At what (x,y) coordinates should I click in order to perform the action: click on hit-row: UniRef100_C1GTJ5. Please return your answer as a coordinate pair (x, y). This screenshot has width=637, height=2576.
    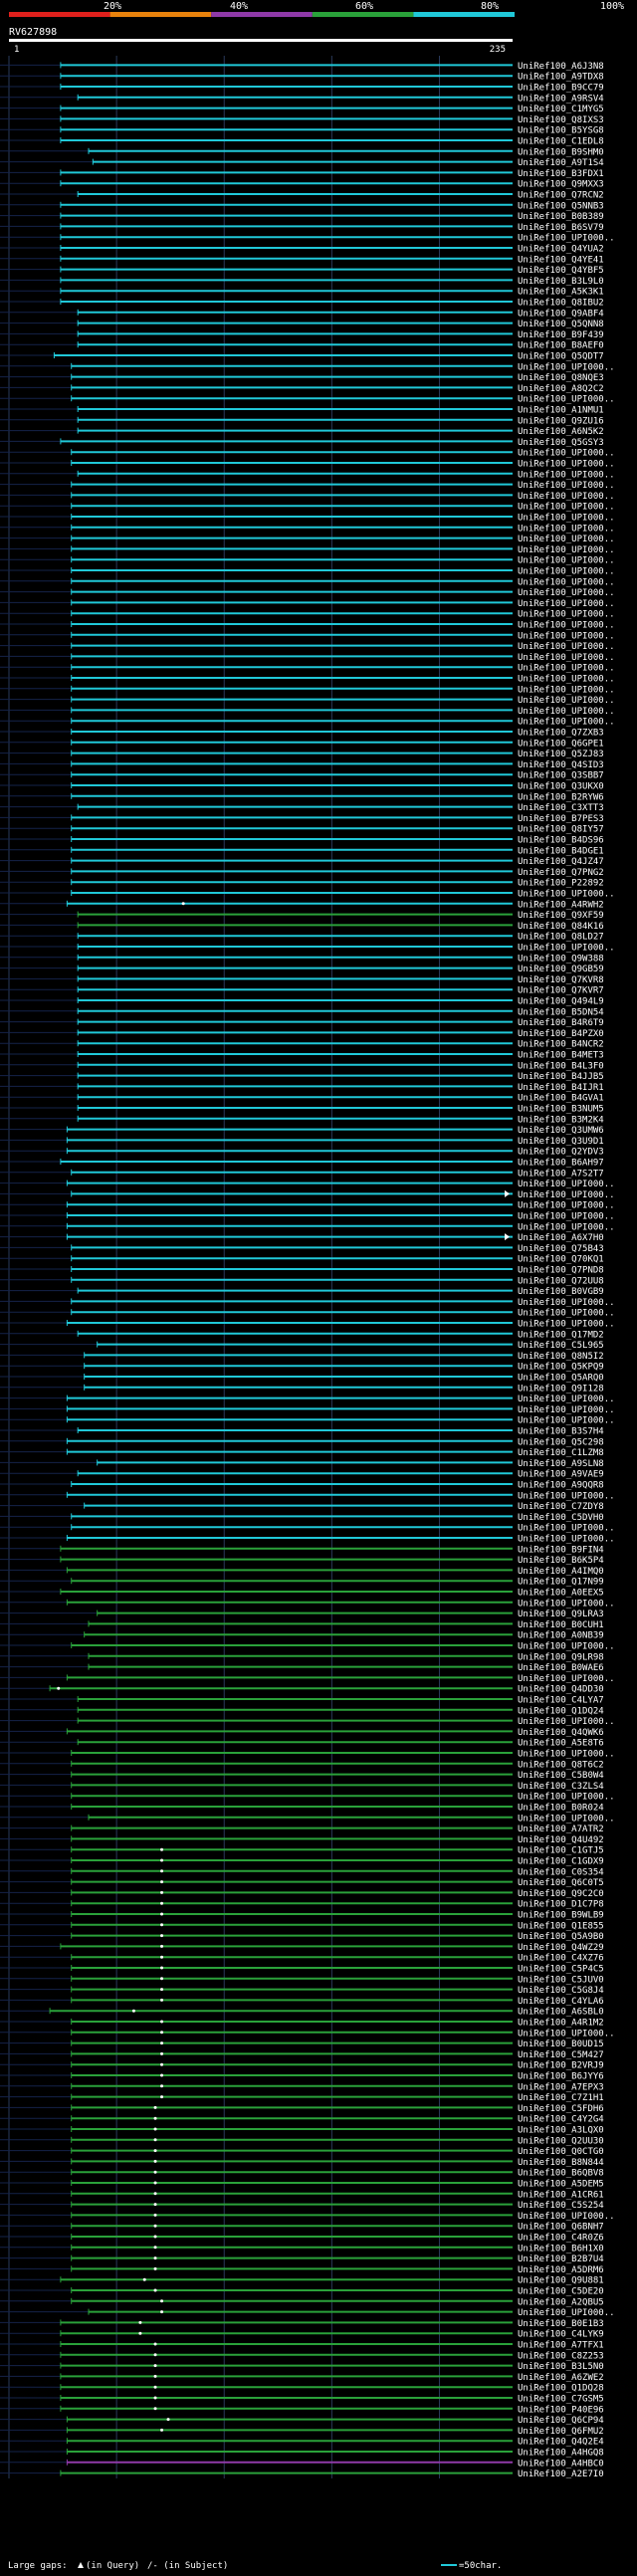
    Looking at the image, I should click on (302, 1851).